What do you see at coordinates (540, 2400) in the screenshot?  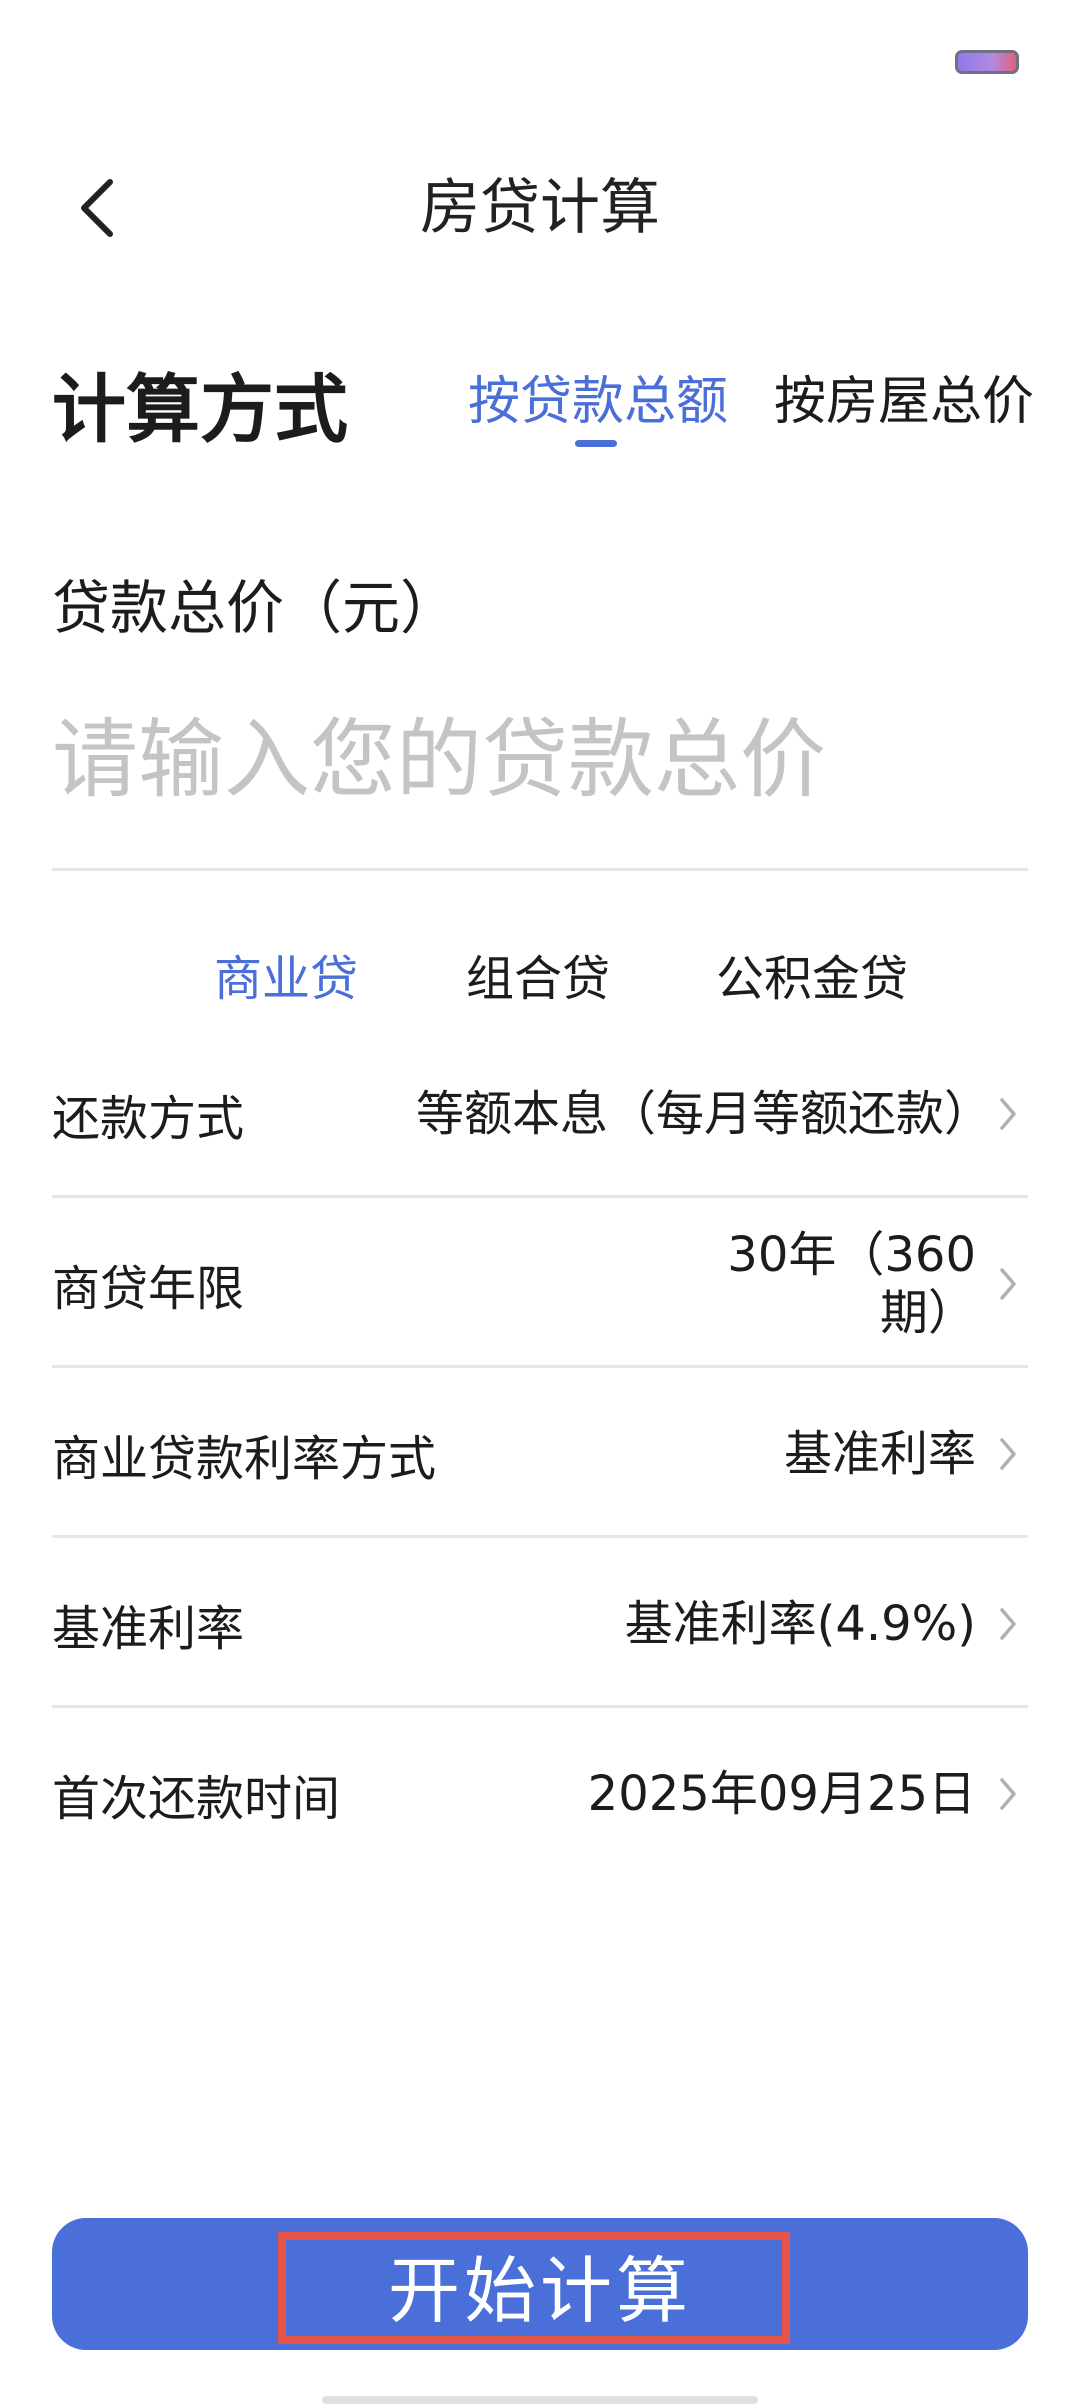 I see `home-indicator` at bounding box center [540, 2400].